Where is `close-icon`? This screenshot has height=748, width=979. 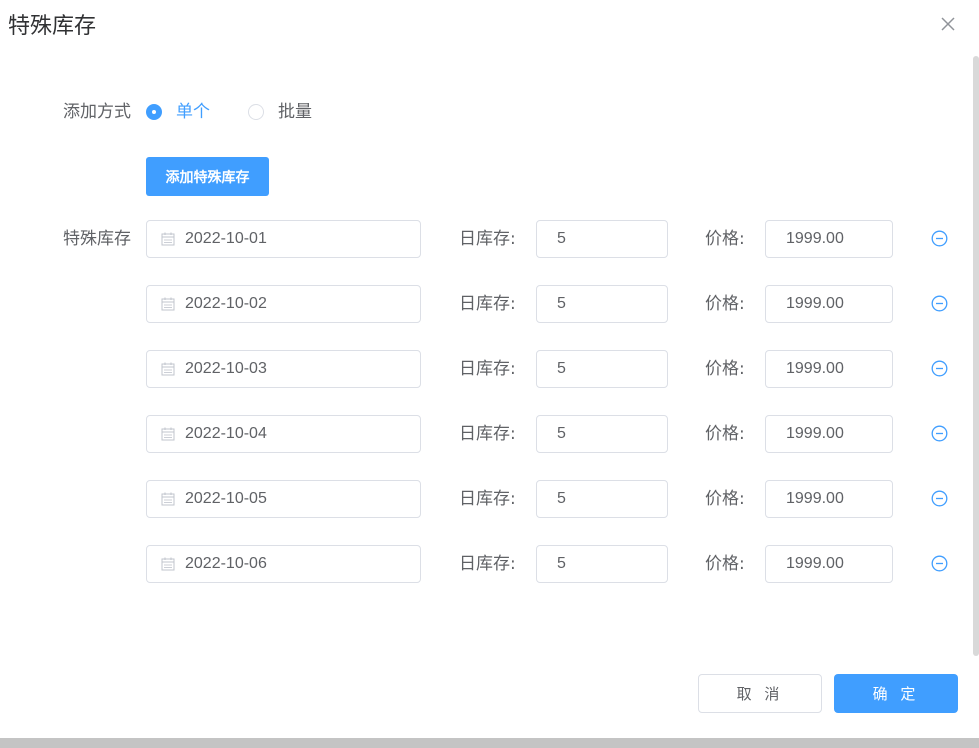
close-icon is located at coordinates (948, 24).